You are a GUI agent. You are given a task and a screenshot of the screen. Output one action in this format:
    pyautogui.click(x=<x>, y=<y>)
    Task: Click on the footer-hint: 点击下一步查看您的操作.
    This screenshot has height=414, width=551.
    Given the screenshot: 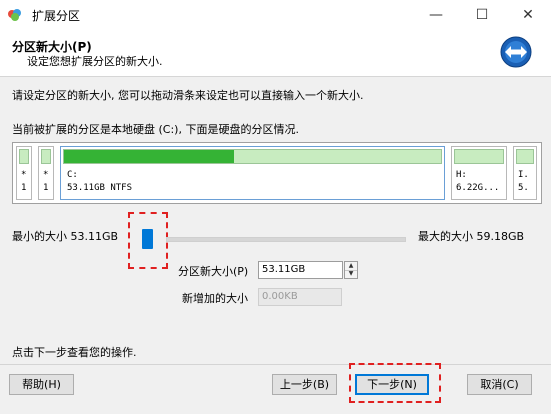 What is the action you would take?
    pyautogui.click(x=74, y=352)
    